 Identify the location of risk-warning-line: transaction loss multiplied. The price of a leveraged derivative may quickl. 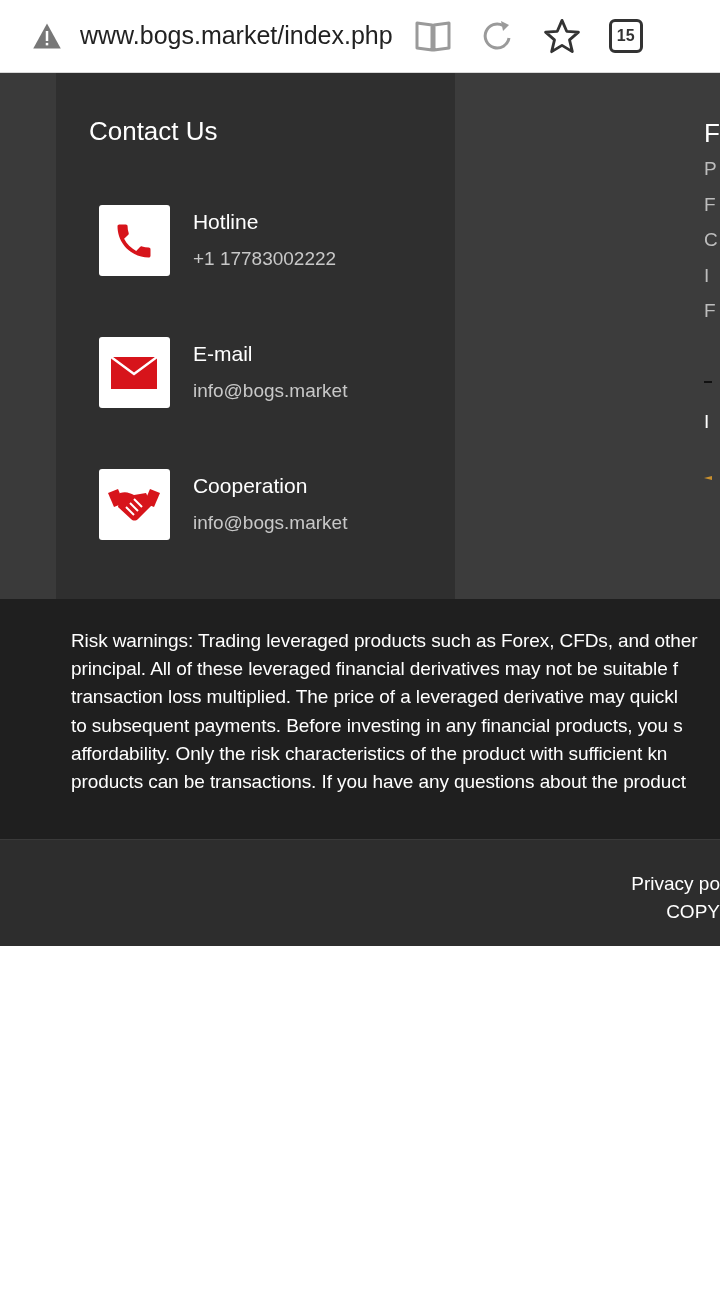
(374, 697).